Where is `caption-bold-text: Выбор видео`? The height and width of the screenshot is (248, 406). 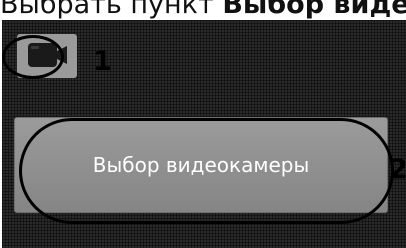 caption-bold-text: Выбор видео is located at coordinates (314, 10).